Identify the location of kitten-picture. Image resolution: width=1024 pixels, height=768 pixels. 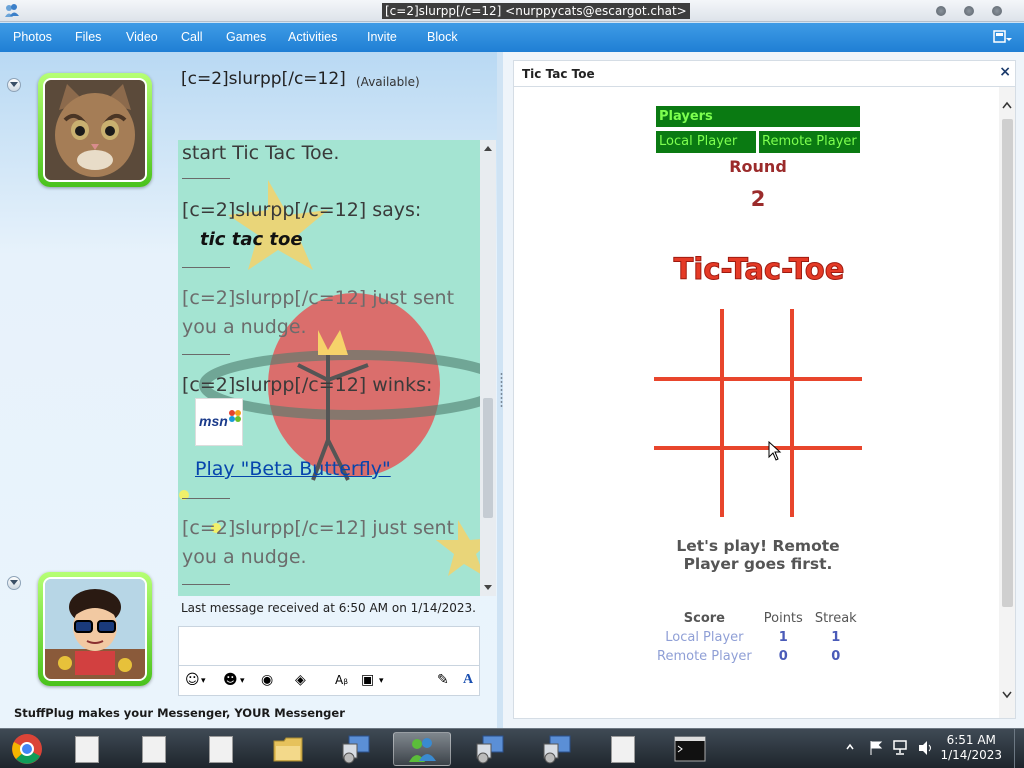
(95, 130).